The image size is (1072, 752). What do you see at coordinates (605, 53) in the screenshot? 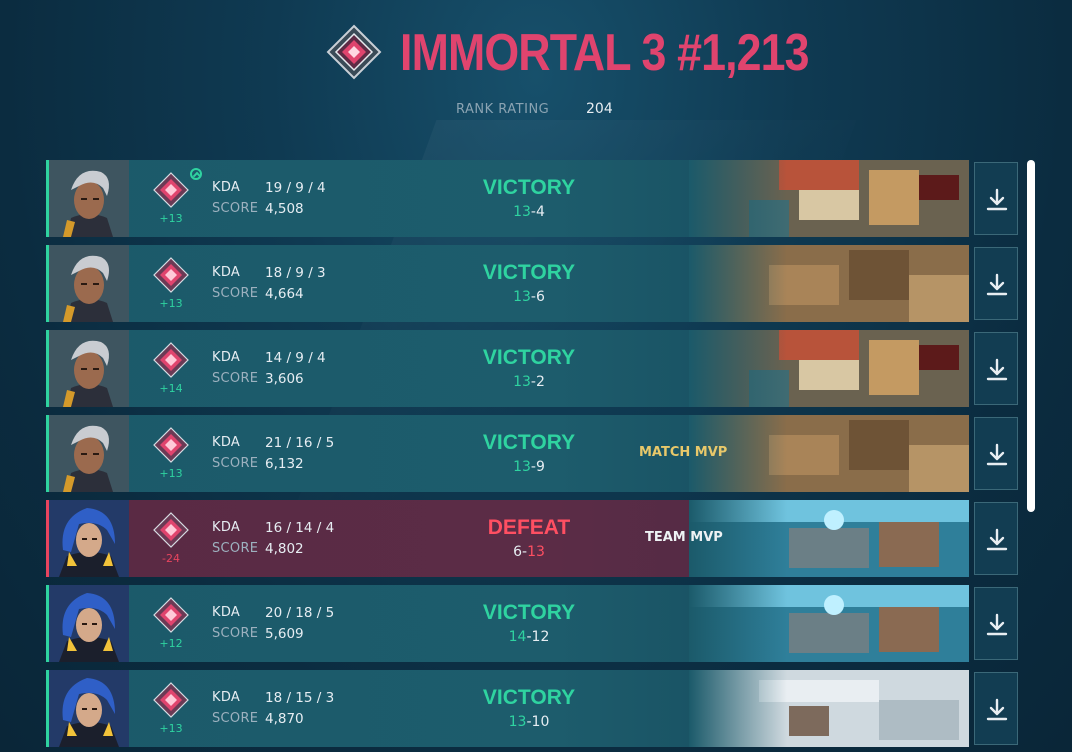
I see `rank-title: IMMORTAL 3 #1,213` at bounding box center [605, 53].